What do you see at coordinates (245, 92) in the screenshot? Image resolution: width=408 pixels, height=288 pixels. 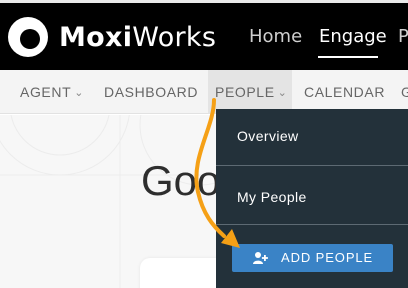 I see `subnav-people-label: PEOPLE` at bounding box center [245, 92].